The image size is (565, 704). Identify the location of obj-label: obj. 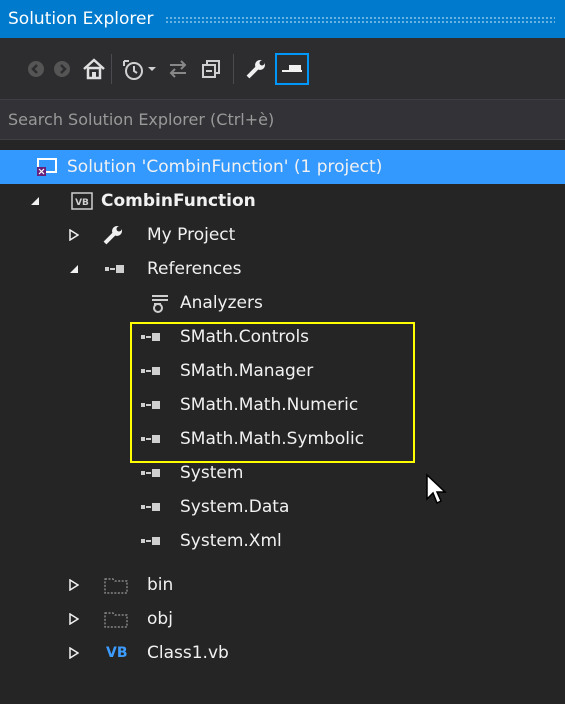
(160, 619).